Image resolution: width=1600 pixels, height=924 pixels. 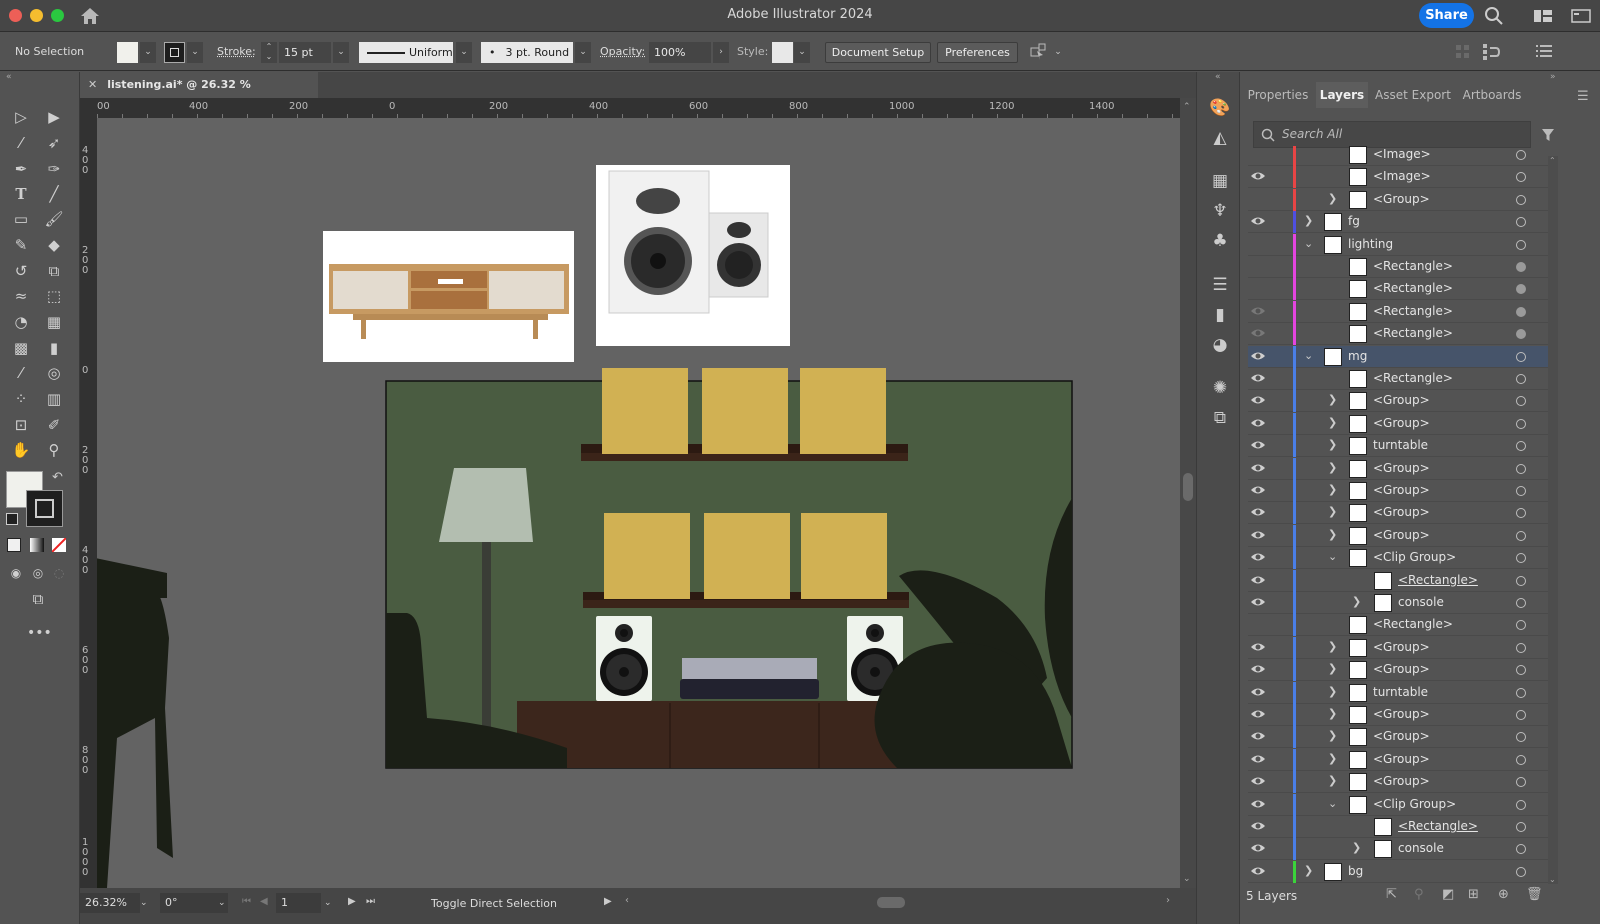 I want to click on warp-tool-icon: ≈, so click(x=21, y=296).